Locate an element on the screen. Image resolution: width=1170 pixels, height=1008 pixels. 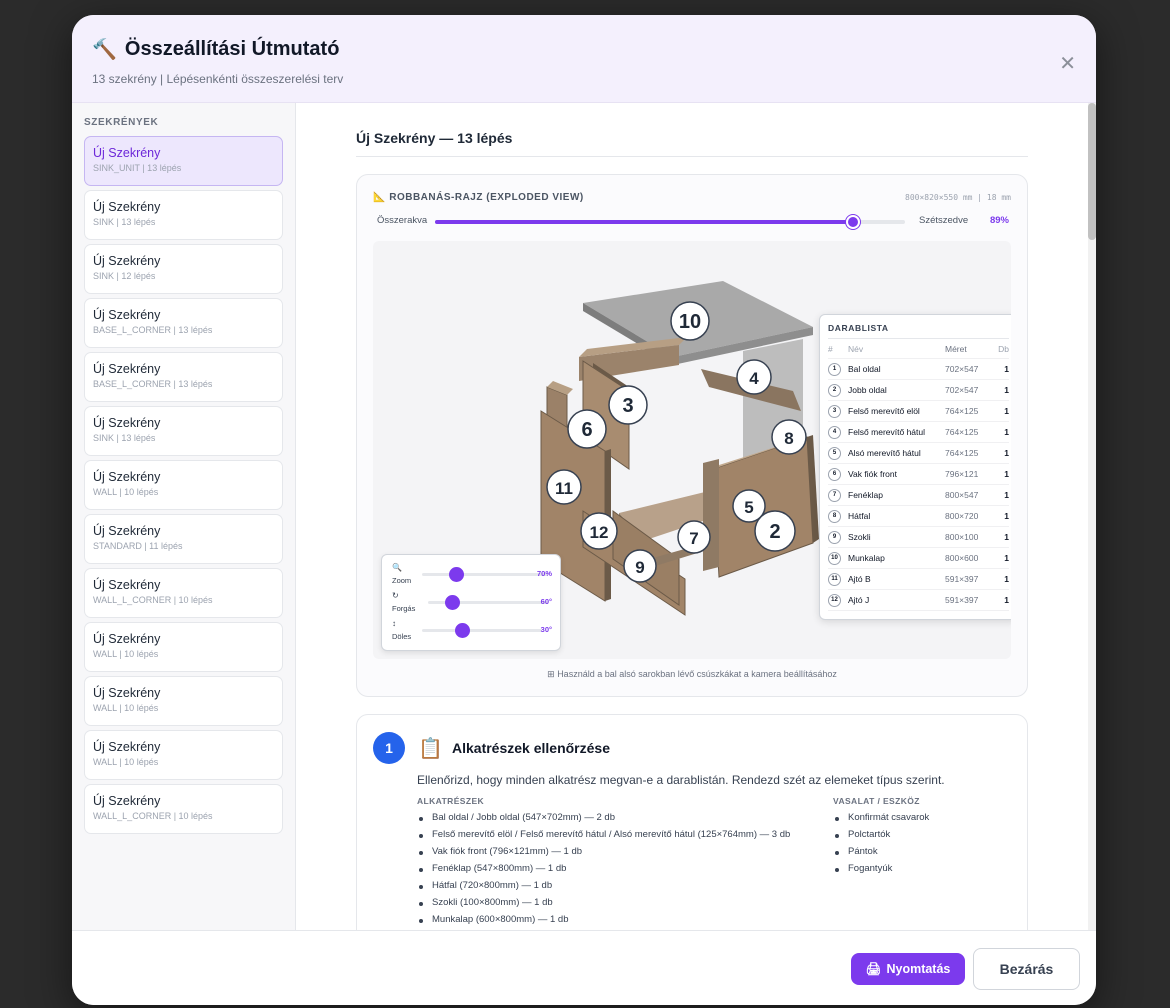
zoom-slider is located at coordinates (485, 574).